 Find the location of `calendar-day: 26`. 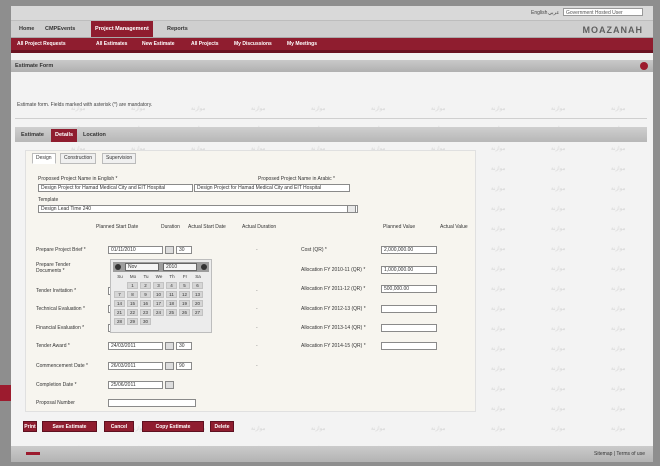

calendar-day: 26 is located at coordinates (184, 312).